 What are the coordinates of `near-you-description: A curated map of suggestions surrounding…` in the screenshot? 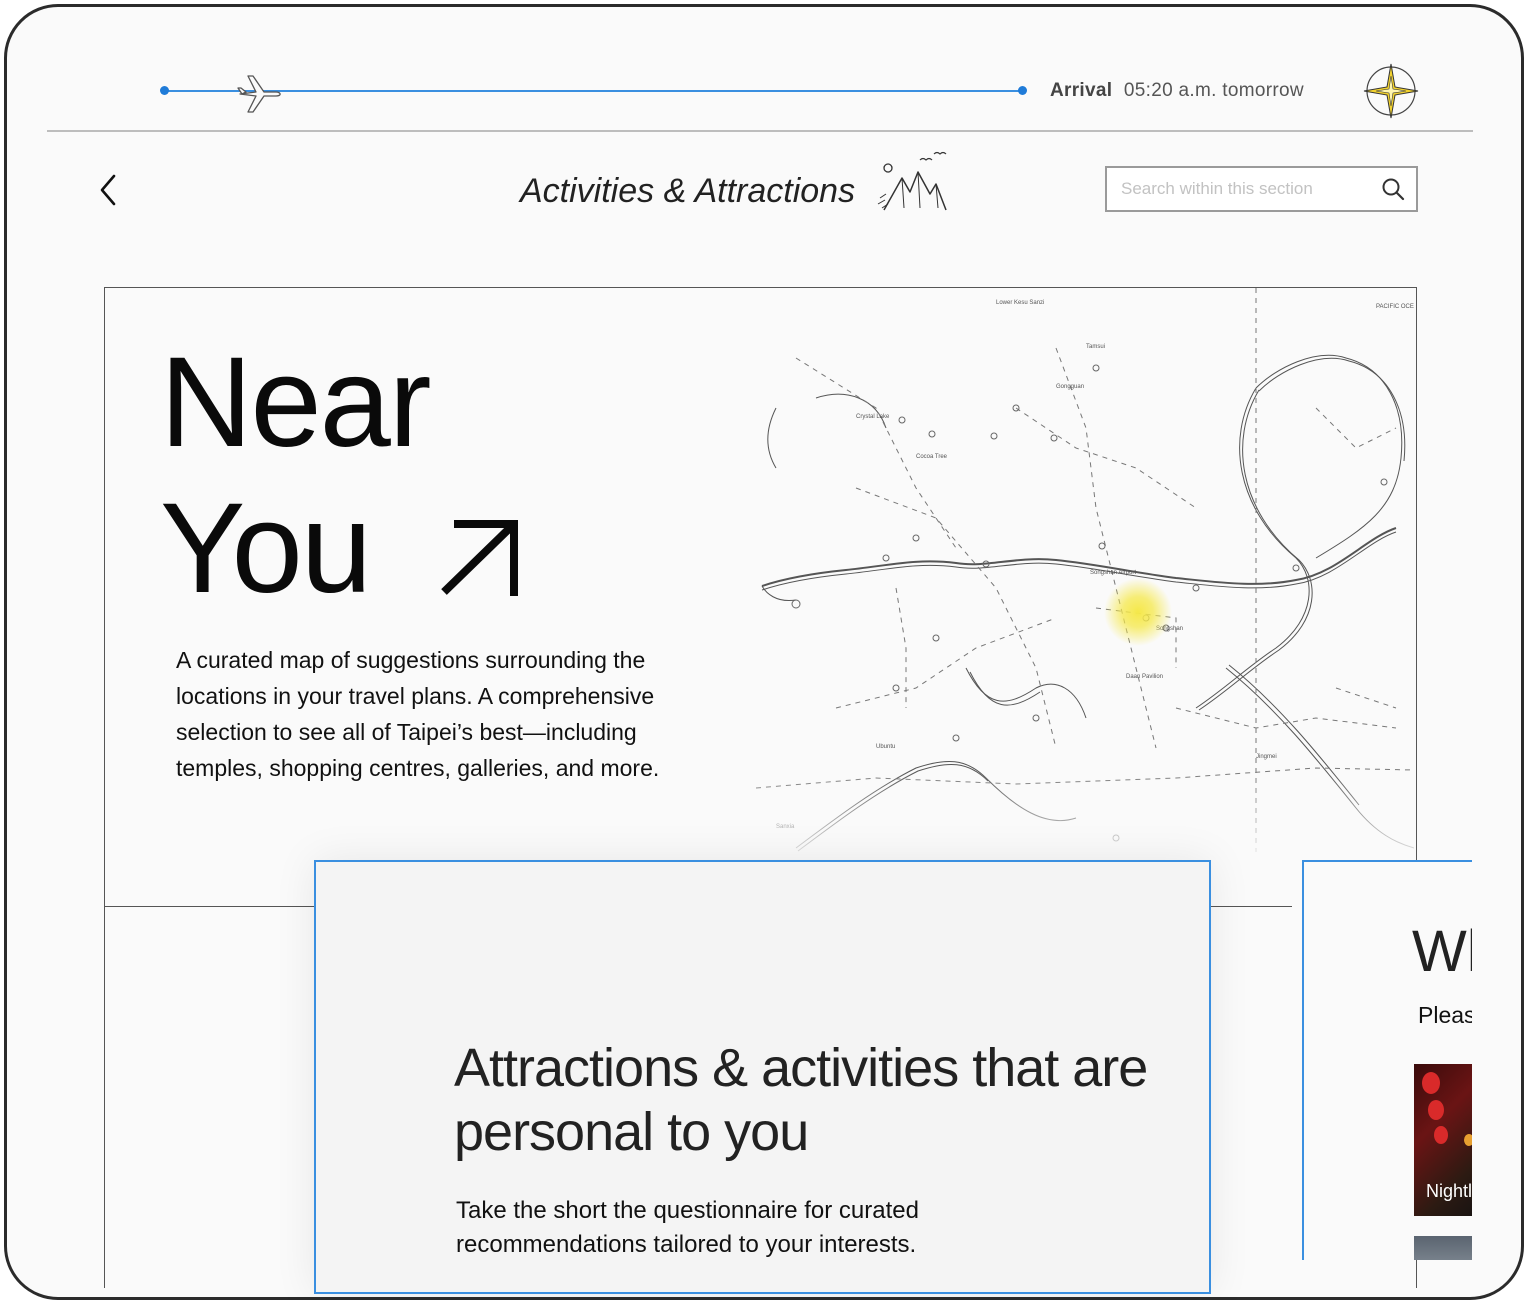 It's located at (418, 714).